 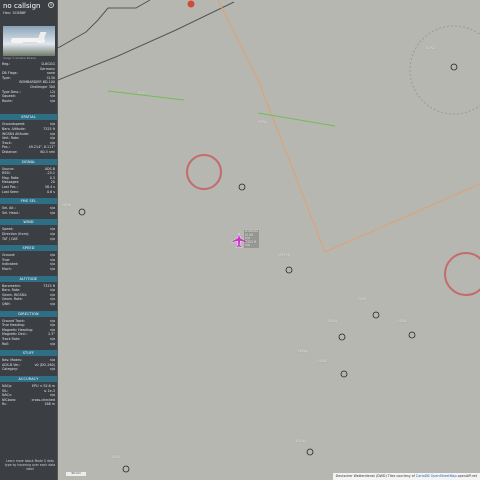 I want to click on info-row: Groundspeed: n/a, so click(x=28, y=124).